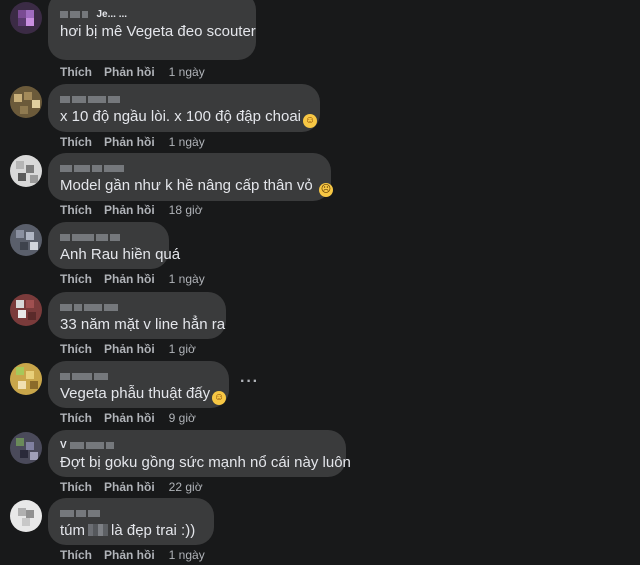 Image resolution: width=640 pixels, height=565 pixels. I want to click on comment-bubble: 33 năm mặt v line hẳn ra, so click(137, 315).